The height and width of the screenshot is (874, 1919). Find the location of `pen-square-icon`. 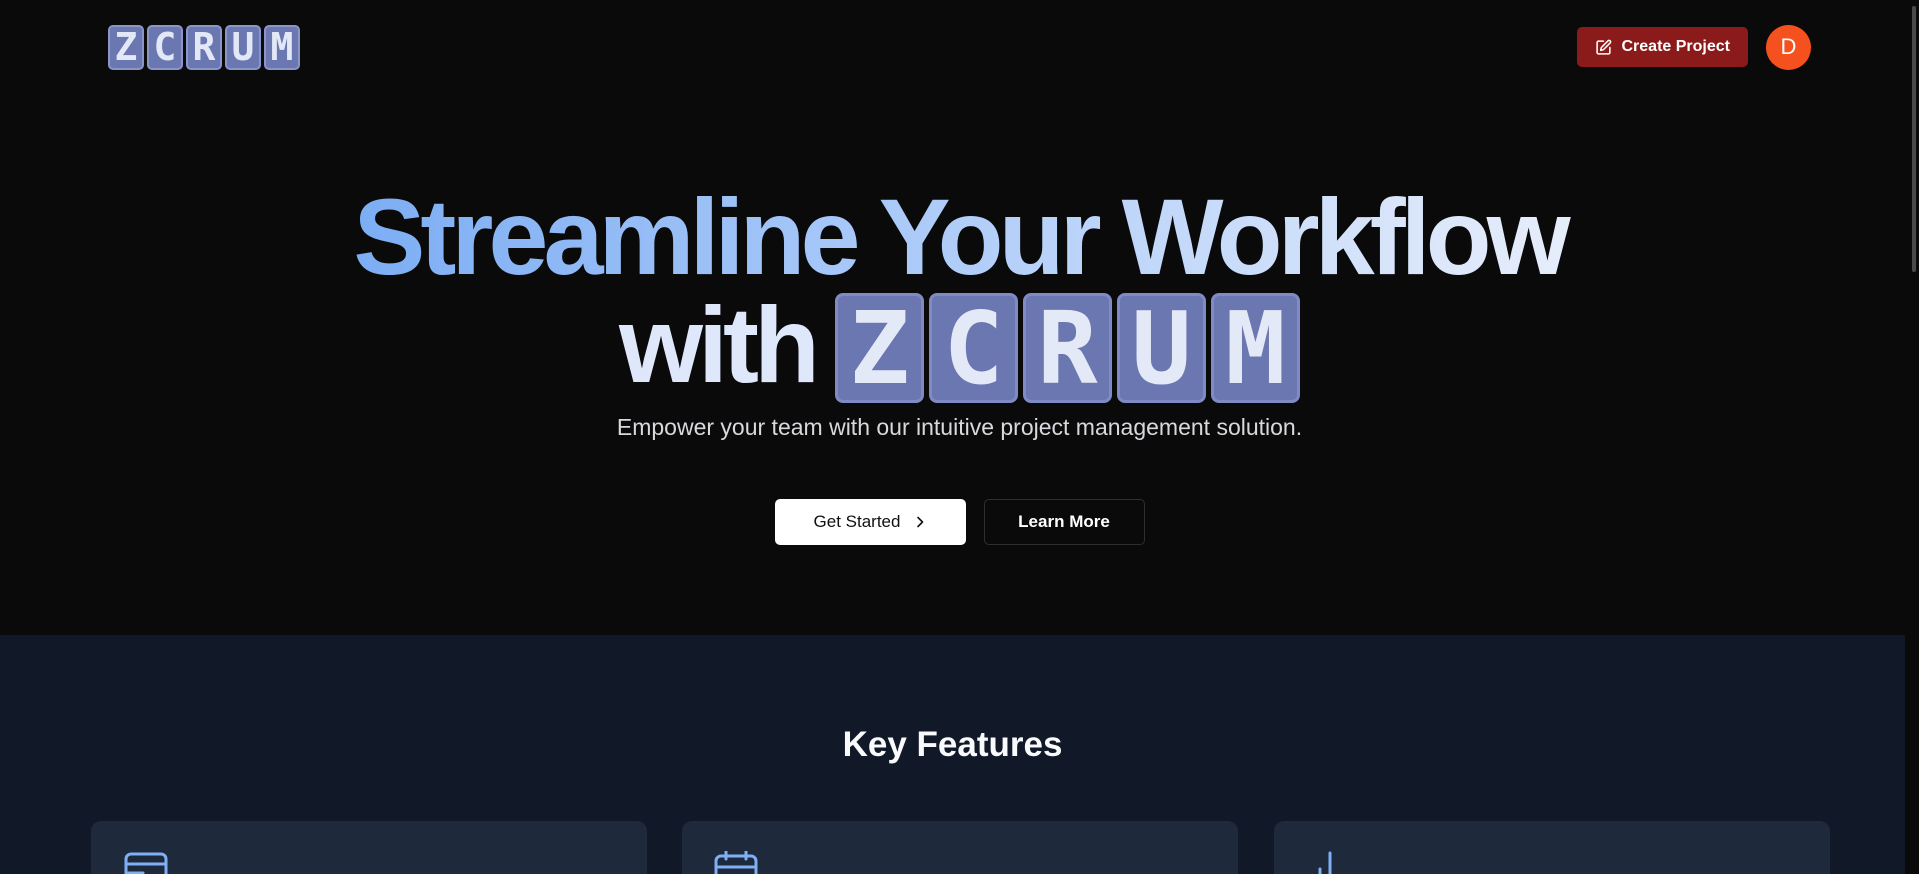

pen-square-icon is located at coordinates (1603, 47).